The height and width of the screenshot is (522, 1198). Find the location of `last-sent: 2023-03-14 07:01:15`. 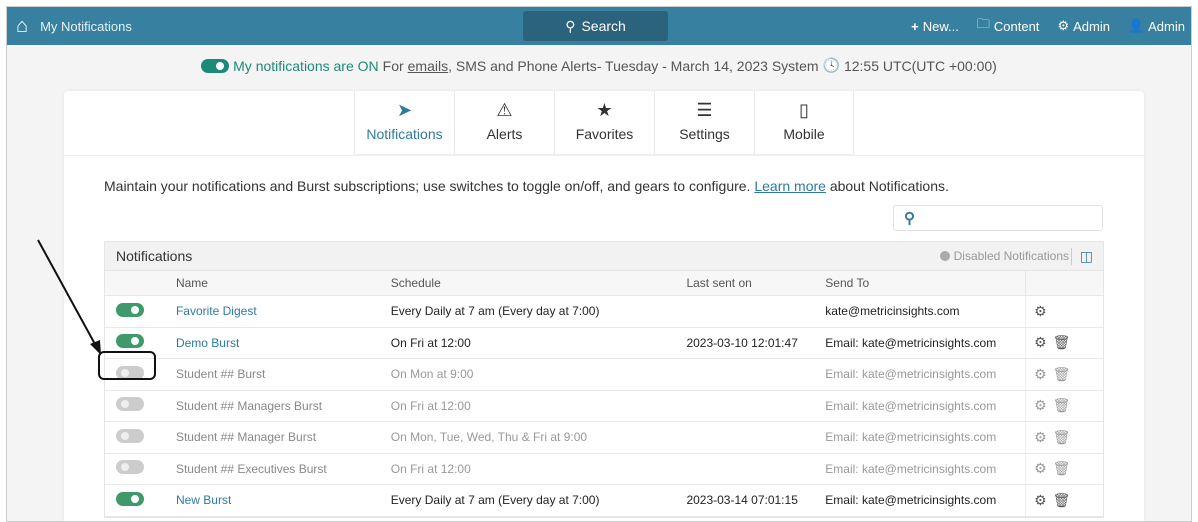

last-sent: 2023-03-14 07:01:15 is located at coordinates (742, 500).